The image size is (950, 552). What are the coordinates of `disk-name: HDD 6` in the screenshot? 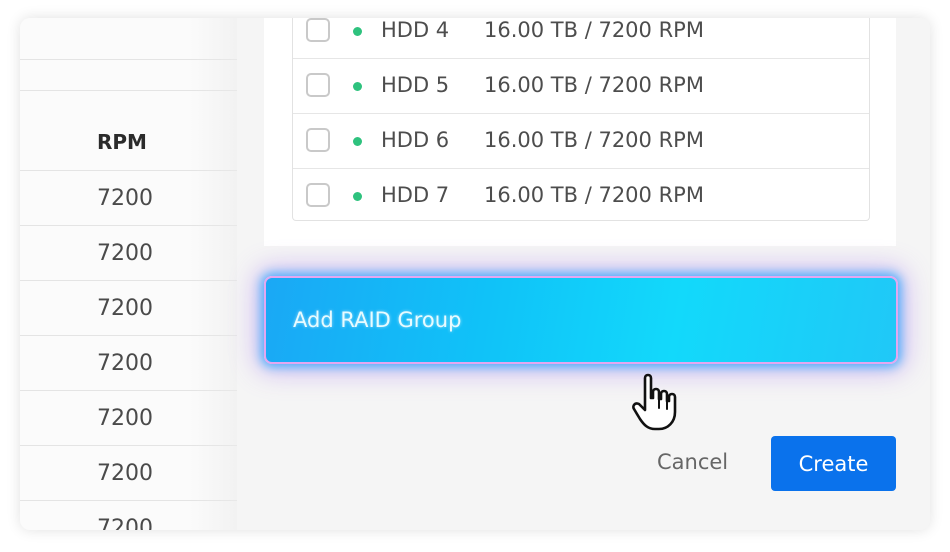 It's located at (415, 140).